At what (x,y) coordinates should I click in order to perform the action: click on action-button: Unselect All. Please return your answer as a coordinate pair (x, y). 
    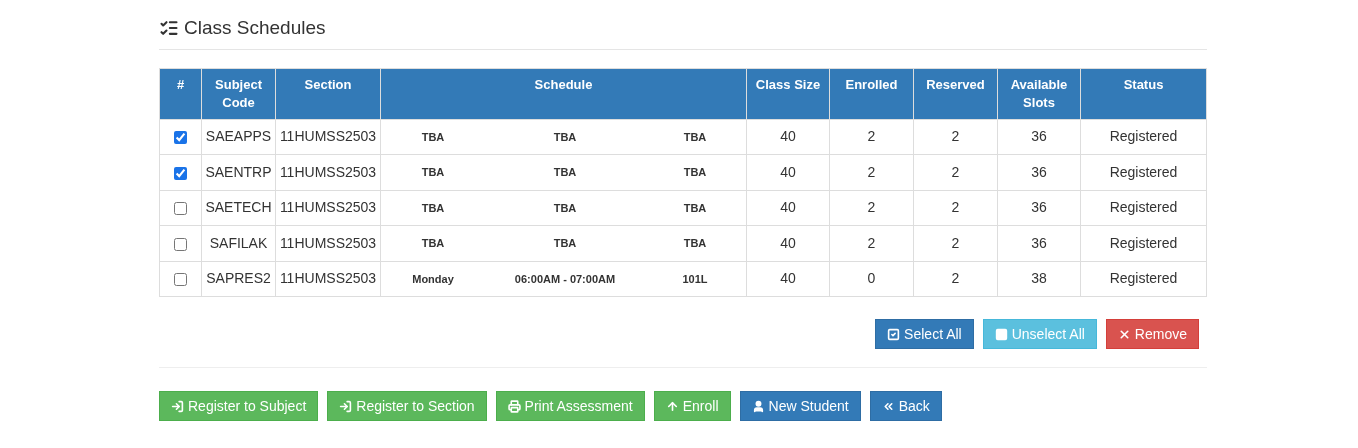
    Looking at the image, I should click on (1039, 334).